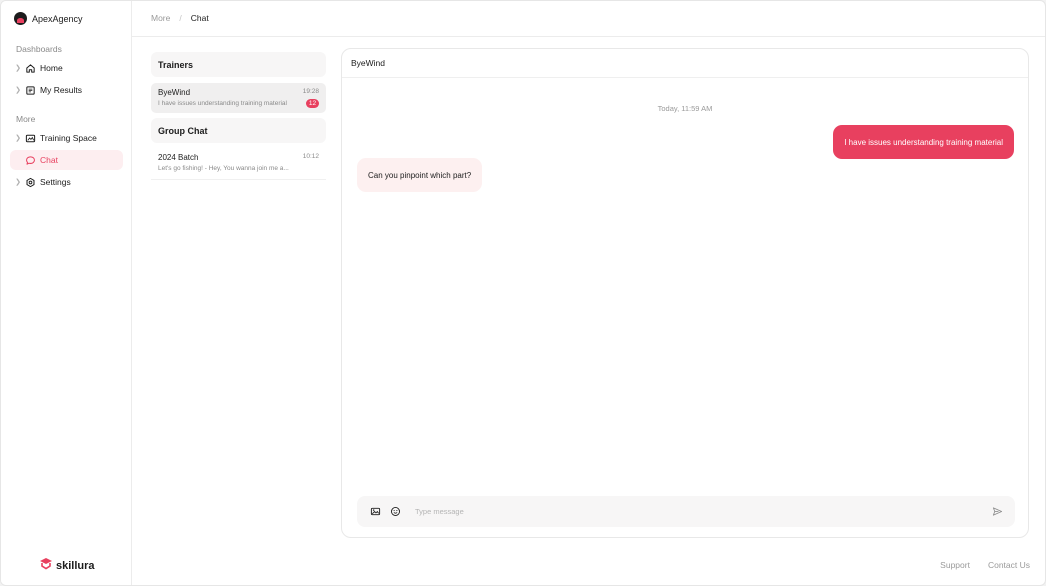 The width and height of the screenshot is (1046, 586). What do you see at coordinates (20, 18) in the screenshot?
I see `brand-logo-icon` at bounding box center [20, 18].